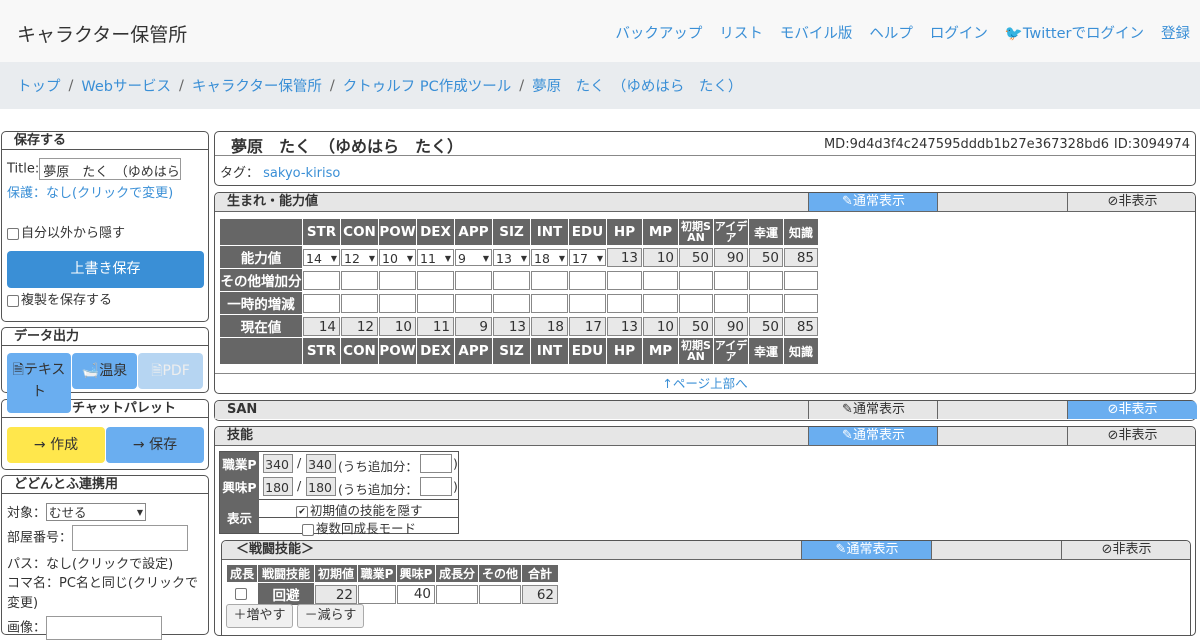 The height and width of the screenshot is (640, 1200). Describe the element at coordinates (39, 85) in the screenshot. I see `breadcrumb-top: トップ` at that location.